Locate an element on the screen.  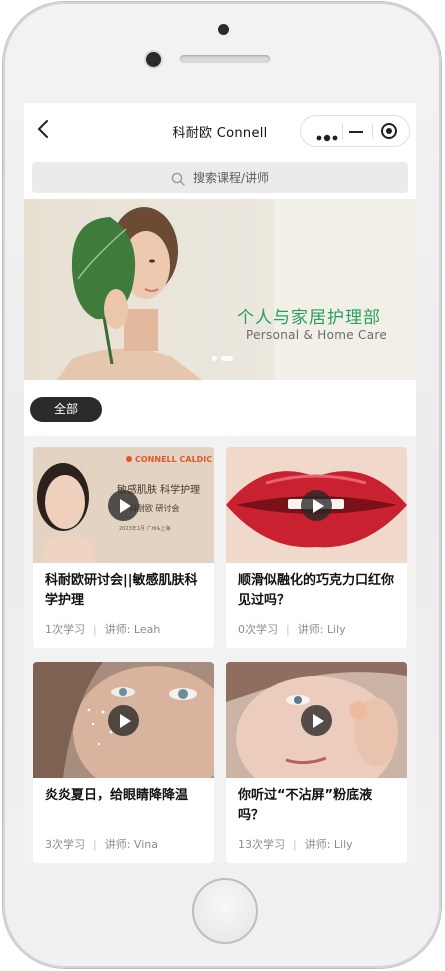
teacher-name: 讲师: Leah is located at coordinates (132, 629).